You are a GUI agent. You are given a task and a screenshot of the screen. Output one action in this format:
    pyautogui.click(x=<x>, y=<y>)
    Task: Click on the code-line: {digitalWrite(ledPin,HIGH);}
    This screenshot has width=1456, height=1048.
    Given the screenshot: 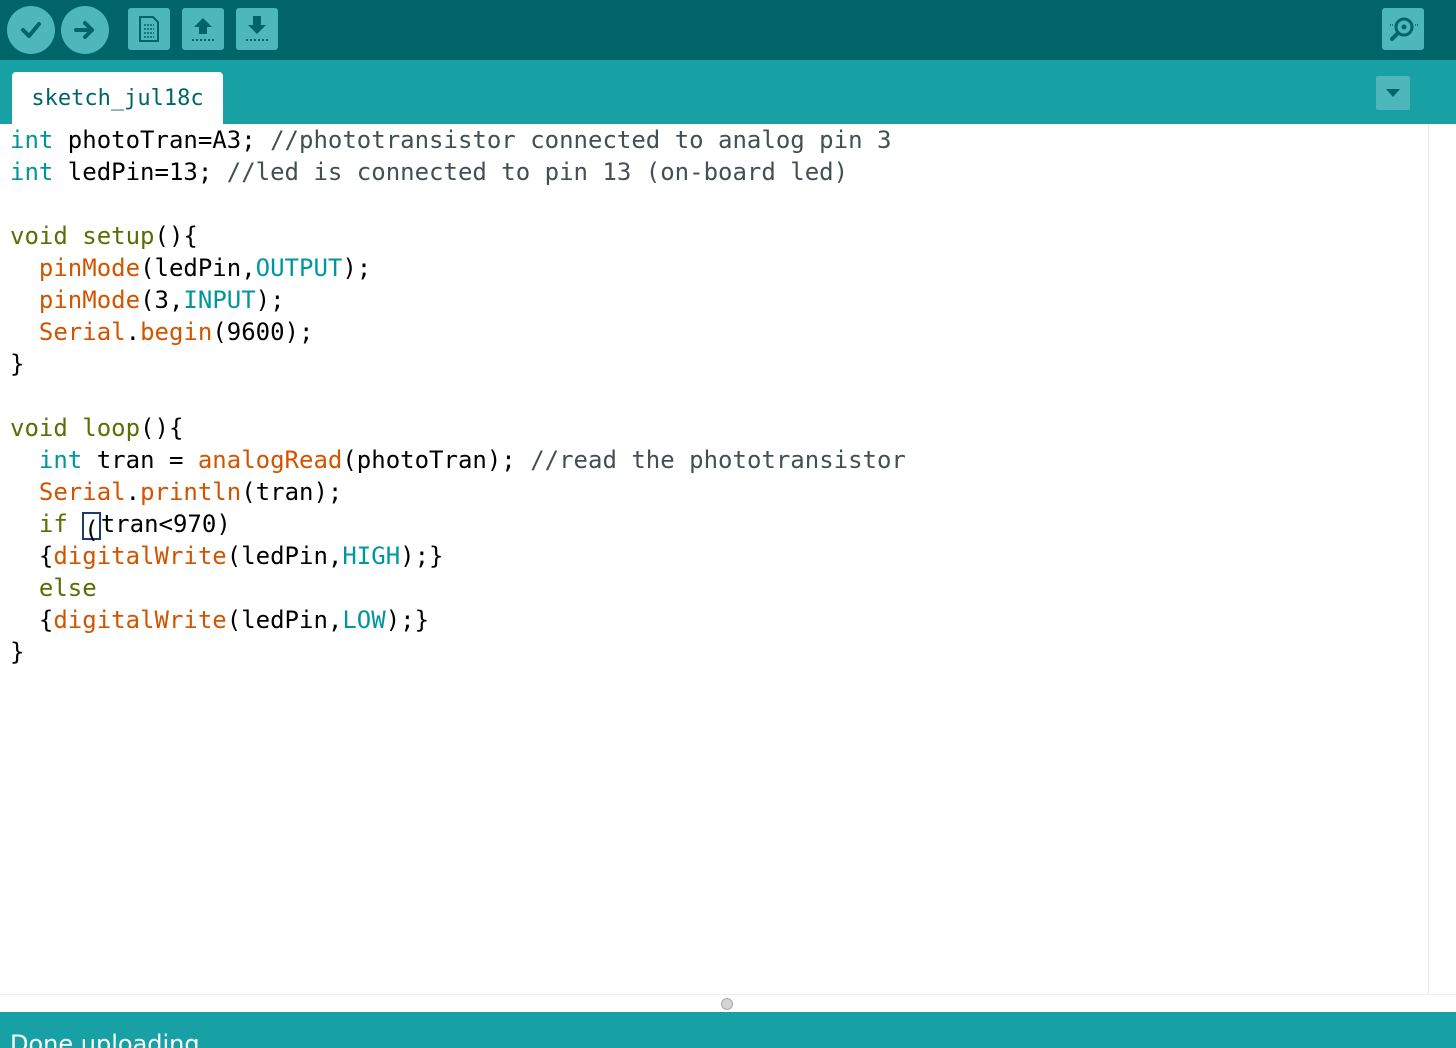 What is the action you would take?
    pyautogui.click(x=227, y=556)
    